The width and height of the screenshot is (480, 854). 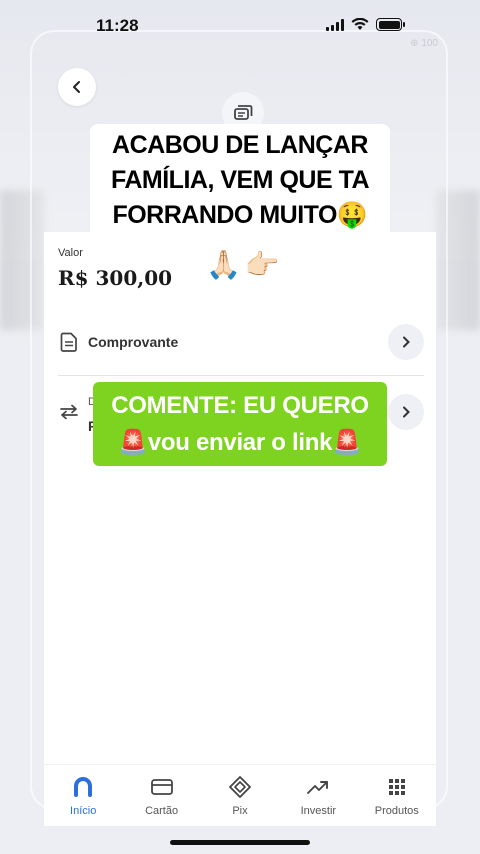 I want to click on nav-item-investir: Investir, so click(x=318, y=795).